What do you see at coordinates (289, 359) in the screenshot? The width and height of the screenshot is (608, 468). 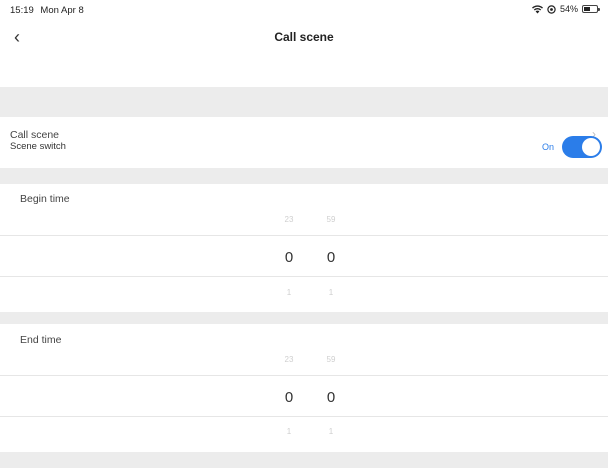 I see `end-hour-above: 23` at bounding box center [289, 359].